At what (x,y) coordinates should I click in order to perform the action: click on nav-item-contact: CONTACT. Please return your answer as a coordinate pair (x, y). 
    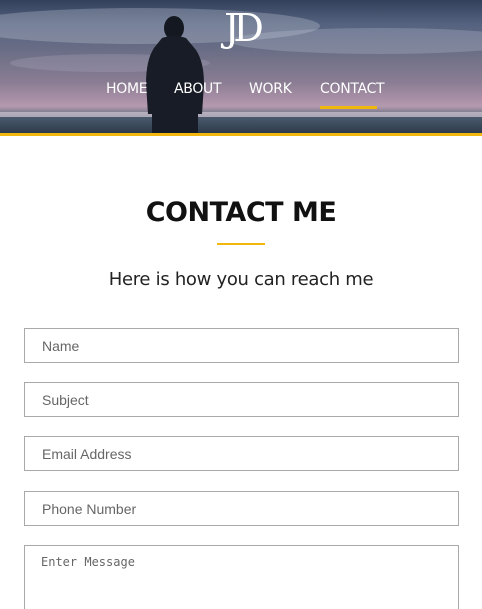
    Looking at the image, I should click on (352, 90).